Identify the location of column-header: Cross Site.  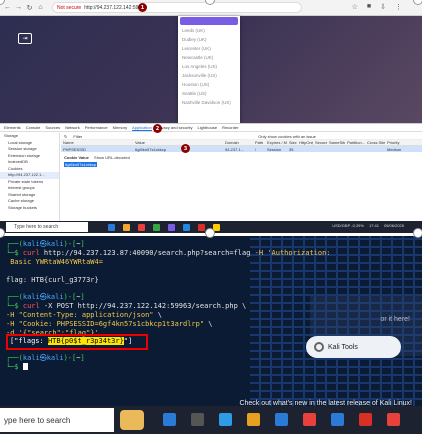
(375, 142).